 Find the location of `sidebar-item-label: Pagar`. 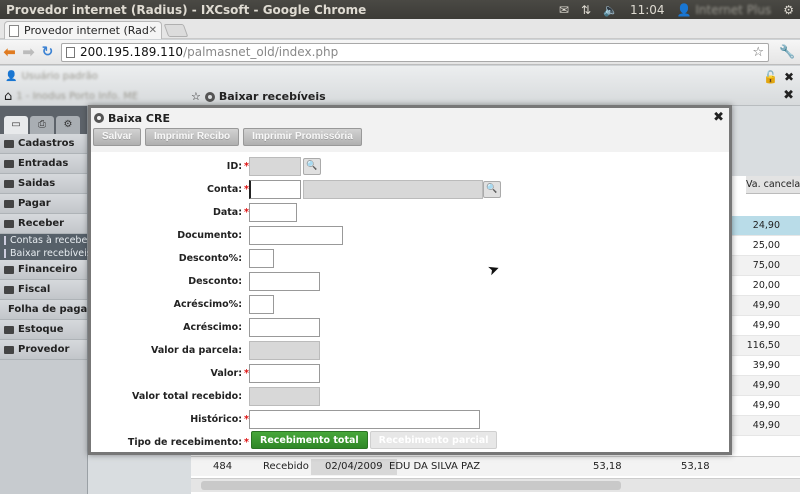

sidebar-item-label: Pagar is located at coordinates (34, 203).